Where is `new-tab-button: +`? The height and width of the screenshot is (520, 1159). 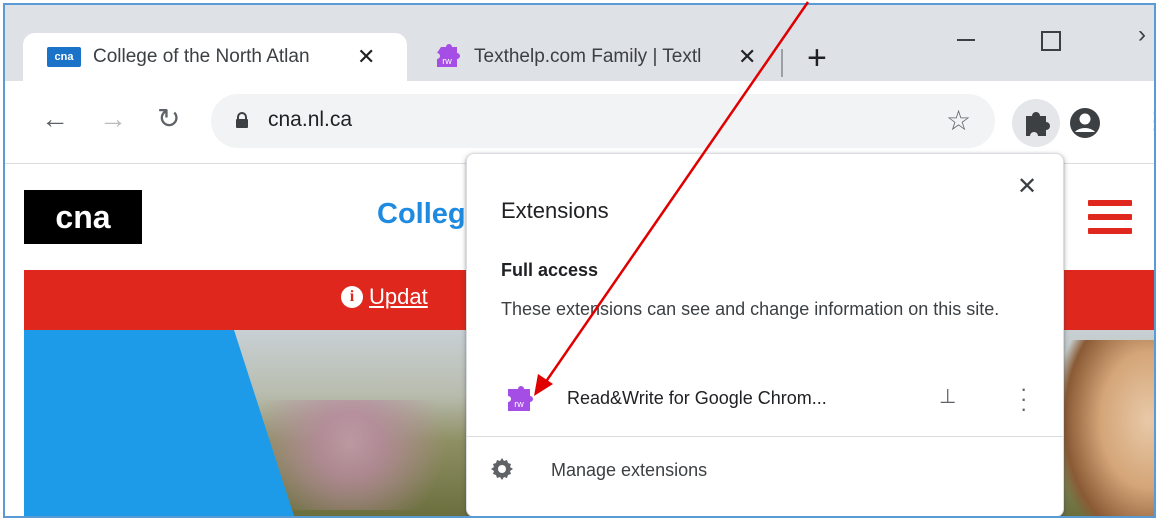
new-tab-button: + is located at coordinates (817, 58).